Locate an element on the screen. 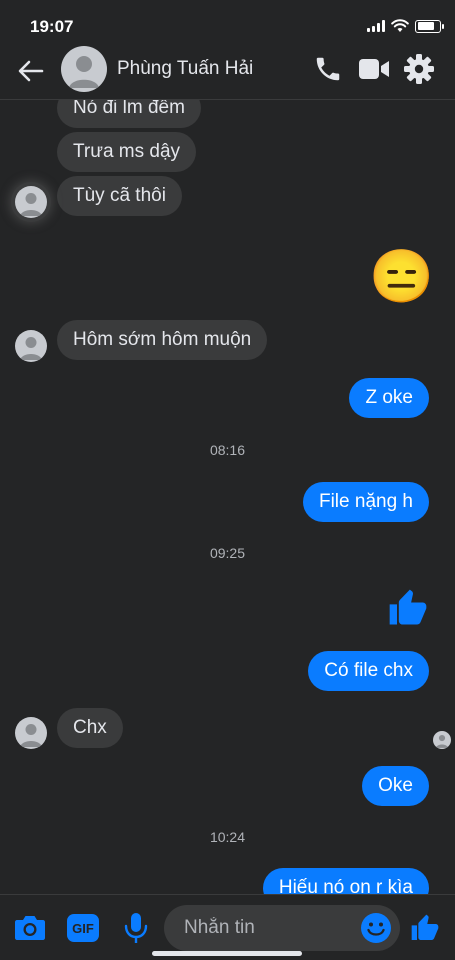 The height and width of the screenshot is (960, 455). phone-icon is located at coordinates (328, 69).